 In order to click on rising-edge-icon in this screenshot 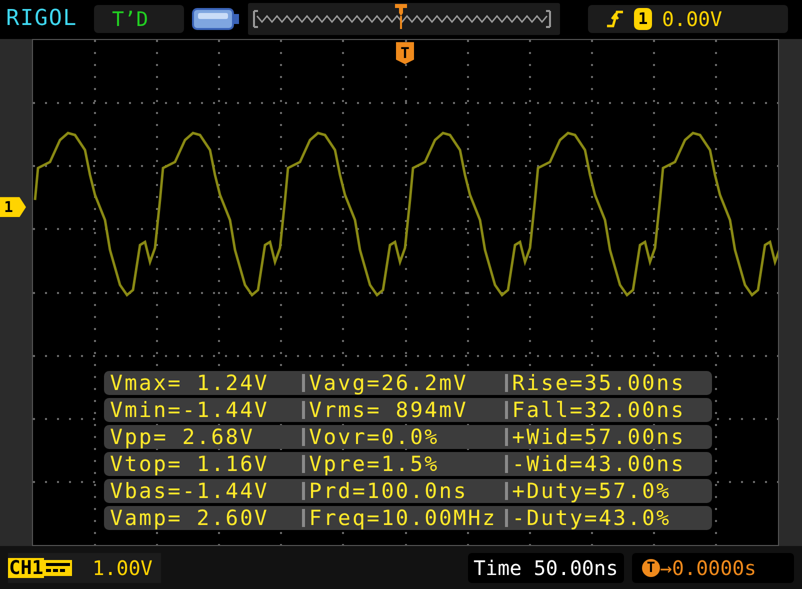, I will do `click(615, 18)`.